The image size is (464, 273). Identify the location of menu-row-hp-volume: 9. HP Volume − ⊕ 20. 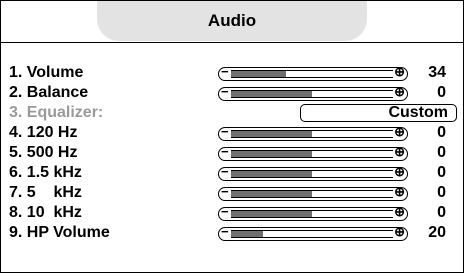
(232, 233).